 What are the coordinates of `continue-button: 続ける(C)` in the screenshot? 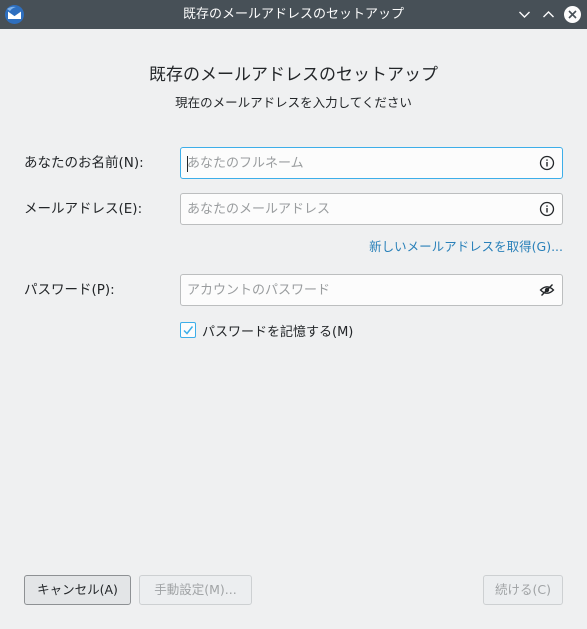 It's located at (523, 590).